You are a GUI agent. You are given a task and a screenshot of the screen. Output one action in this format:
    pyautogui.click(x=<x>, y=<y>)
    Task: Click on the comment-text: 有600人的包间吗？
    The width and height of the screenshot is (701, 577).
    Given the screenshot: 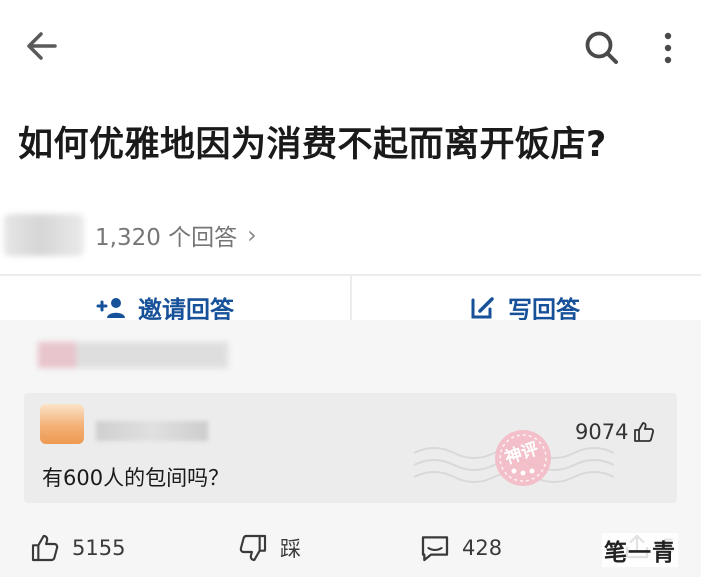 What is the action you would take?
    pyautogui.click(x=136, y=478)
    